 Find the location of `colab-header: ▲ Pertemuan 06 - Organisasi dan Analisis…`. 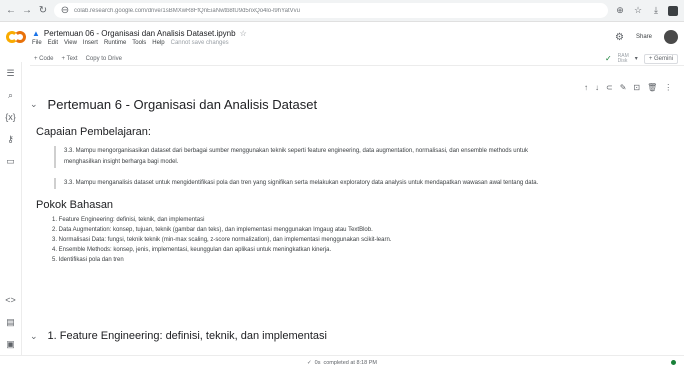

colab-header: ▲ Pertemuan 06 - Organisasi dan Analisis… is located at coordinates (342, 37).